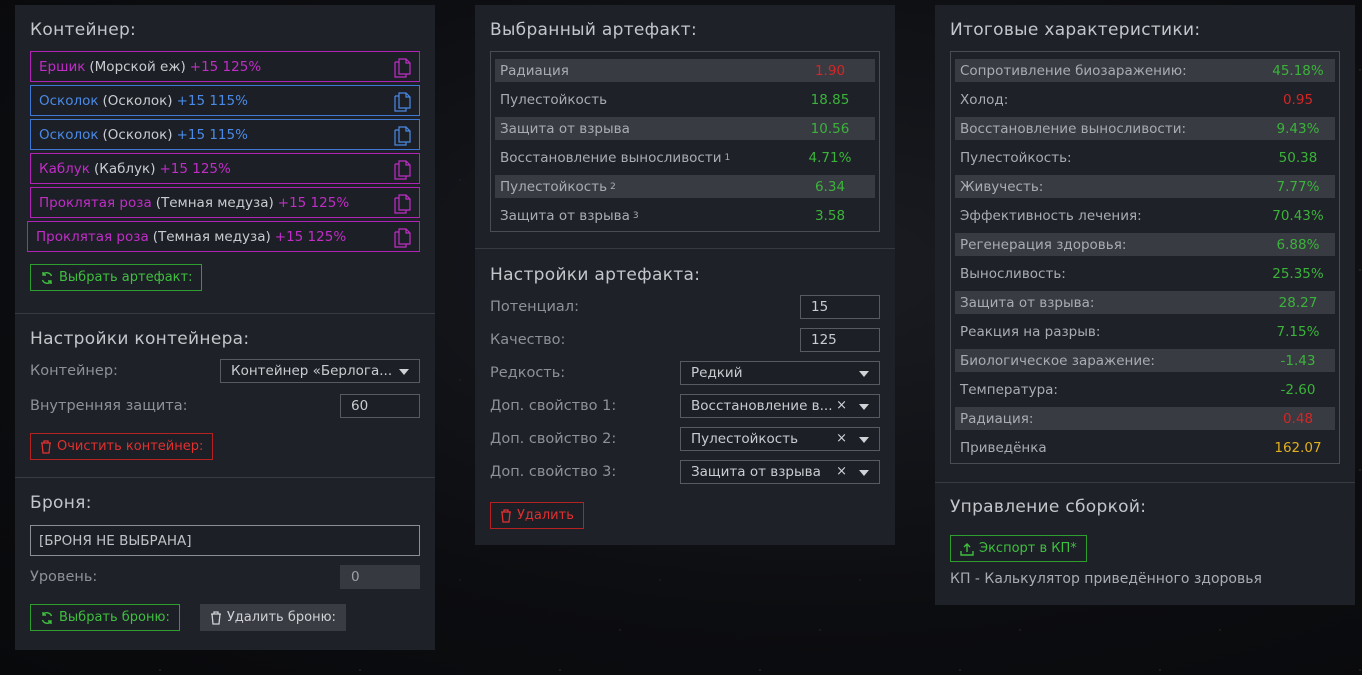 Image resolution: width=1362 pixels, height=675 pixels. What do you see at coordinates (1145, 447) in the screenshot?
I see `stat-row: Приведёнка 162.07` at bounding box center [1145, 447].